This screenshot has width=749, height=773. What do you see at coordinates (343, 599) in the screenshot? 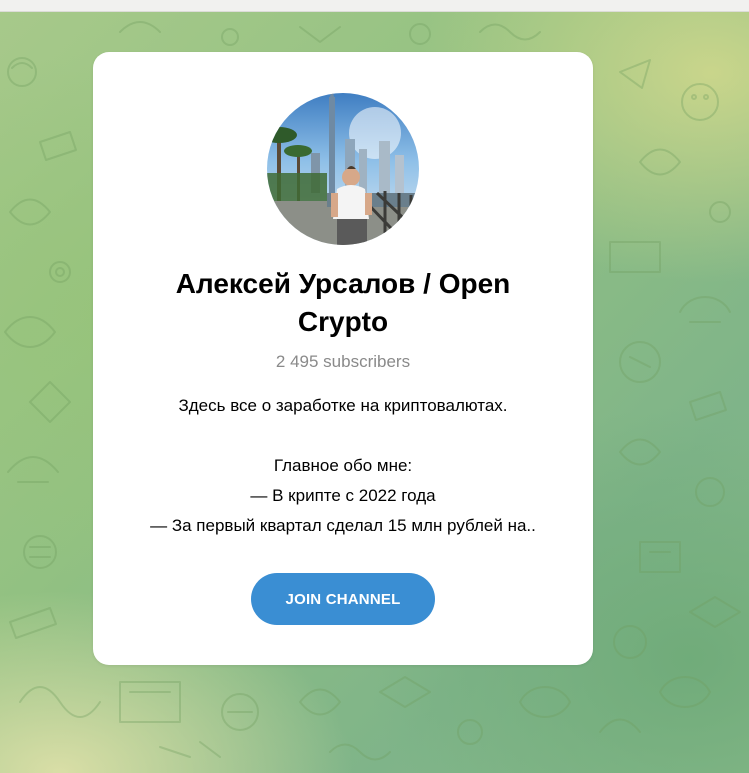
I see `join-channel-button: JOIN CHANNEL` at bounding box center [343, 599].